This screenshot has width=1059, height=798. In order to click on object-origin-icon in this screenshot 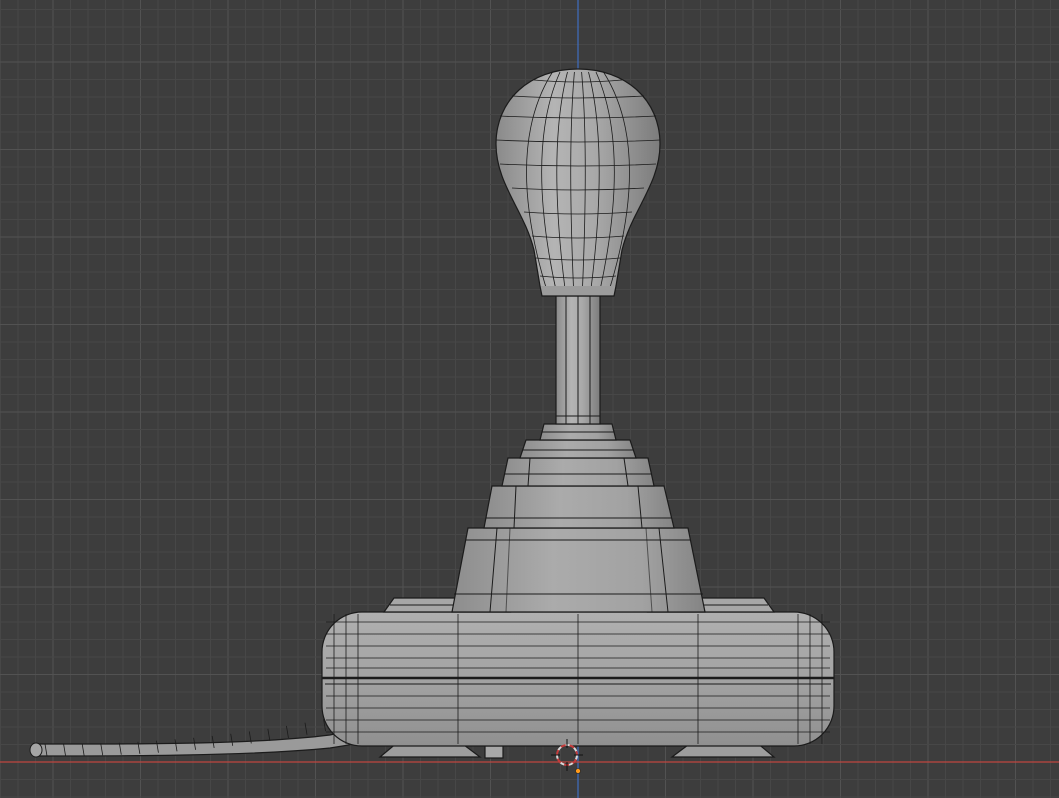, I will do `click(578, 771)`.